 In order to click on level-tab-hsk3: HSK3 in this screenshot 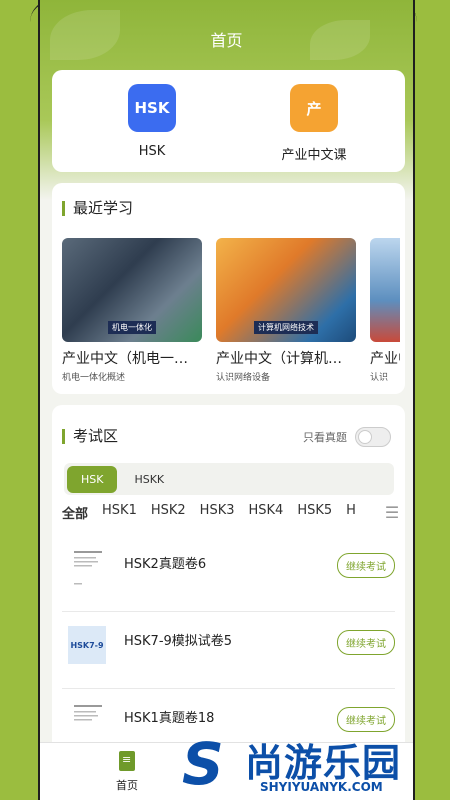, I will do `click(217, 515)`.